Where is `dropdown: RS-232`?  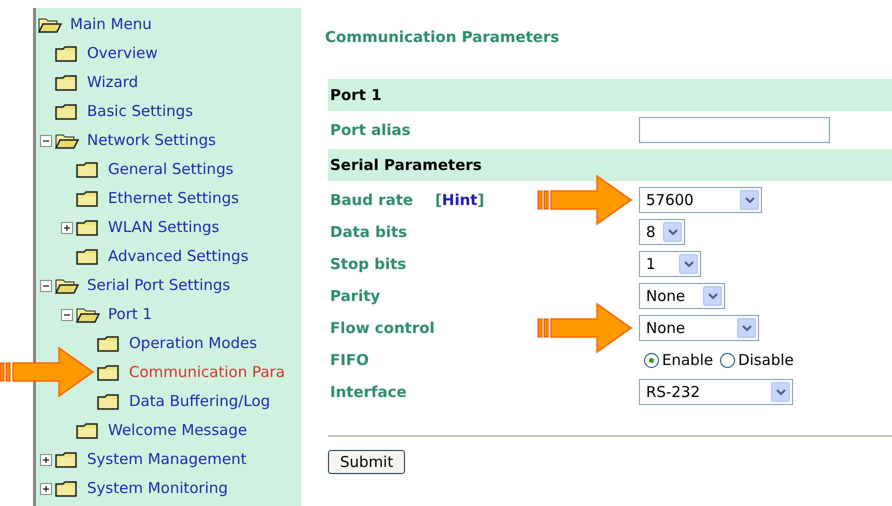
dropdown: RS-232 is located at coordinates (716, 392).